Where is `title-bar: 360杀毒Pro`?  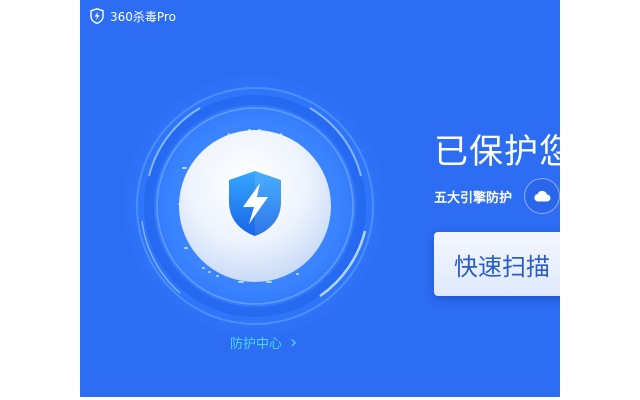
title-bar: 360杀毒Pro is located at coordinates (133, 16).